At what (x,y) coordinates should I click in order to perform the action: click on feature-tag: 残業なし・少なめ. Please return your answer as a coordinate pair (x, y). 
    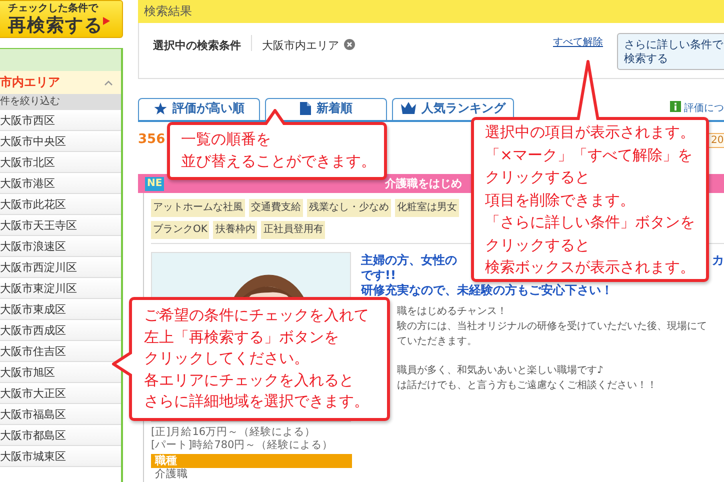
    Looking at the image, I should click on (349, 208).